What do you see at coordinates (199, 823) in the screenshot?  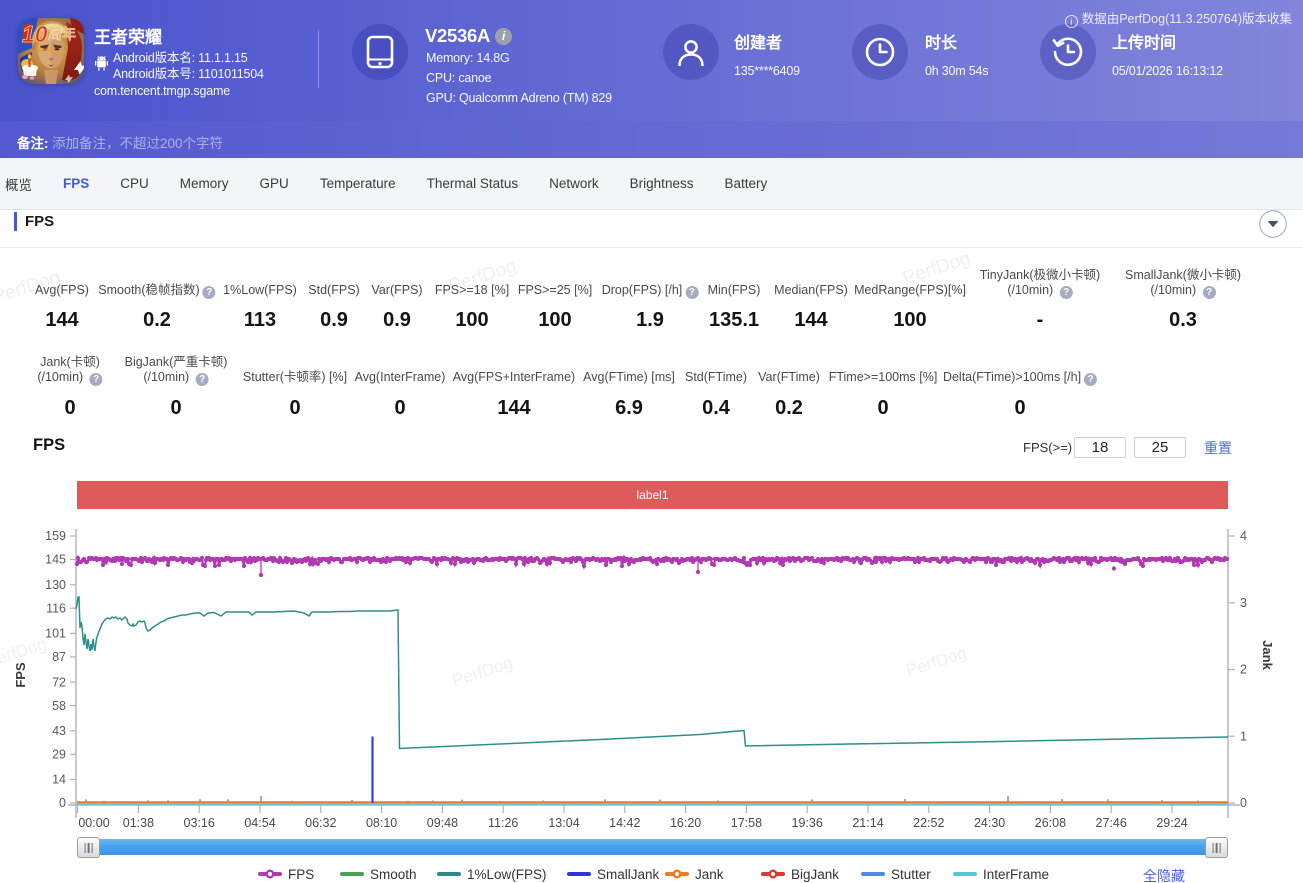 I see `svg-text: 03:16` at bounding box center [199, 823].